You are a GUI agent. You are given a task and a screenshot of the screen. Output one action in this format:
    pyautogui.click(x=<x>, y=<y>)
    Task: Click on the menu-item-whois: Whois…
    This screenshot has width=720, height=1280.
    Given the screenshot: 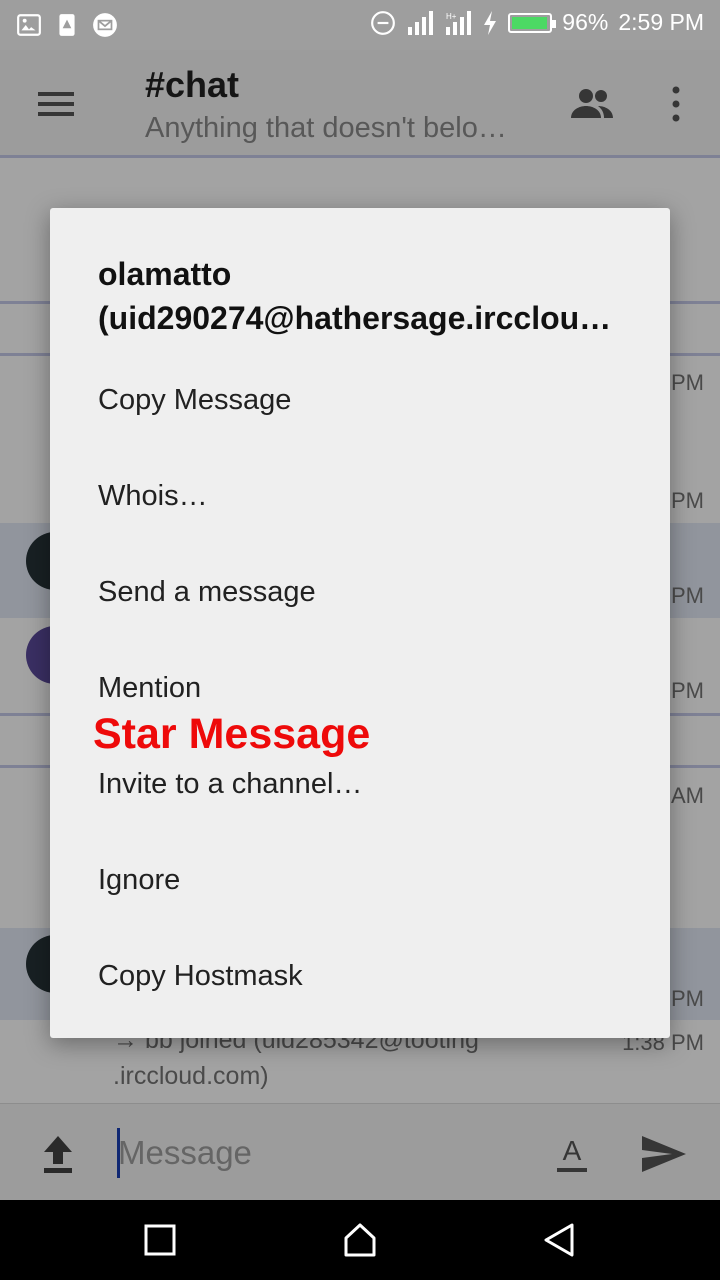 What is the action you would take?
    pyautogui.click(x=358, y=496)
    